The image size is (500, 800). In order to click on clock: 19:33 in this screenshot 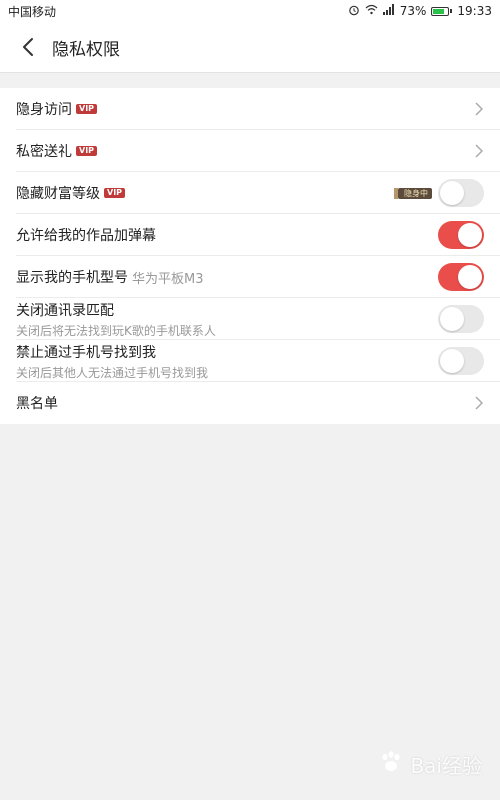, I will do `click(474, 11)`.